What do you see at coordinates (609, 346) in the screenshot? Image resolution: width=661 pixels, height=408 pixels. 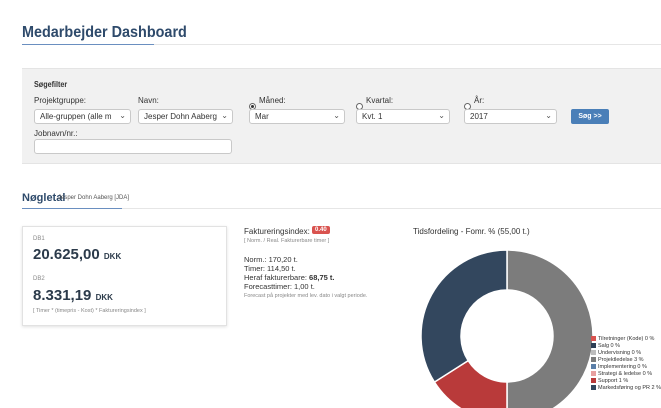 I see `legend-label: Salg 0 %` at bounding box center [609, 346].